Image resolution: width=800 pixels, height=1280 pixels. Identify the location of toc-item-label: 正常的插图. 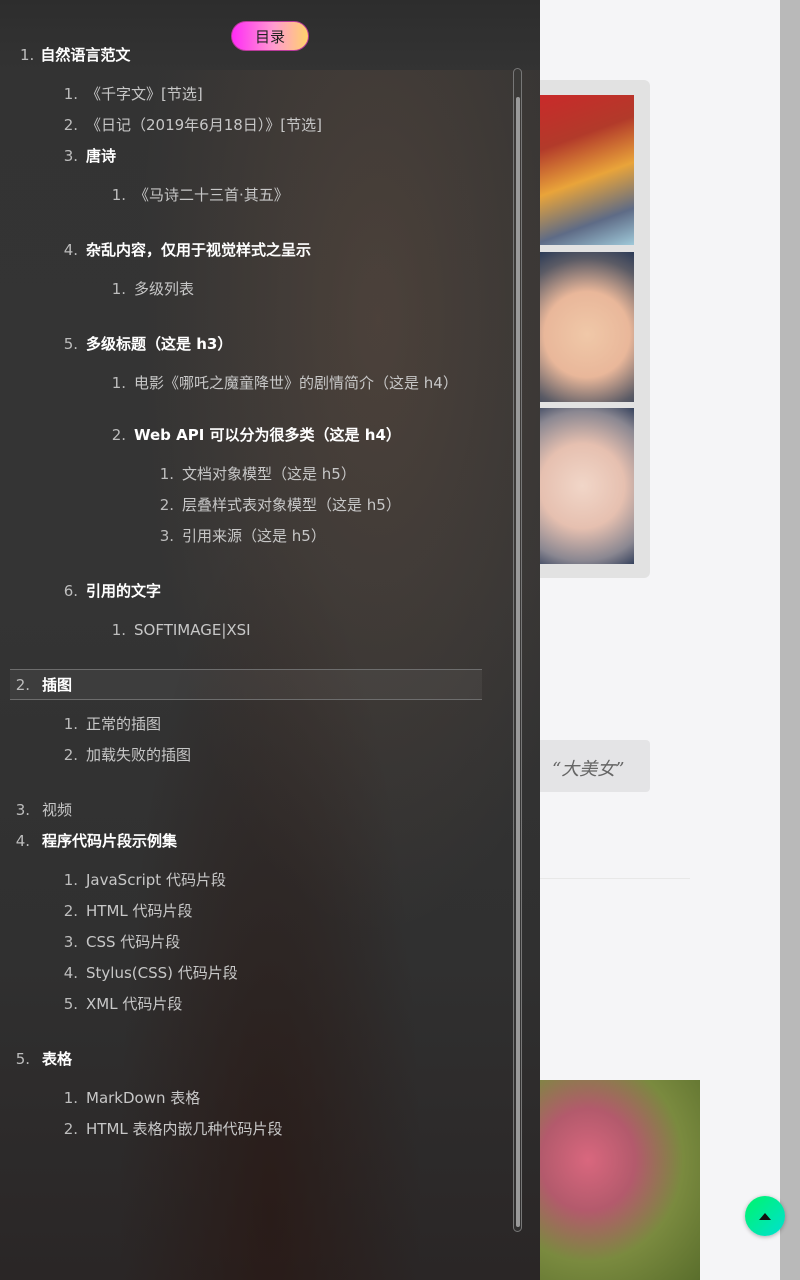
(124, 724).